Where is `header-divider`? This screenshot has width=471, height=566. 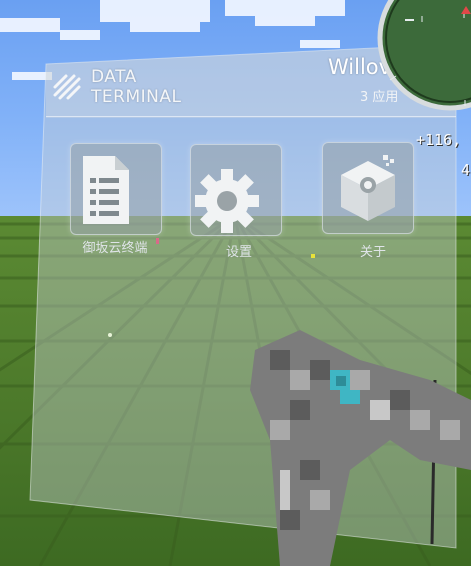 header-divider is located at coordinates (251, 116).